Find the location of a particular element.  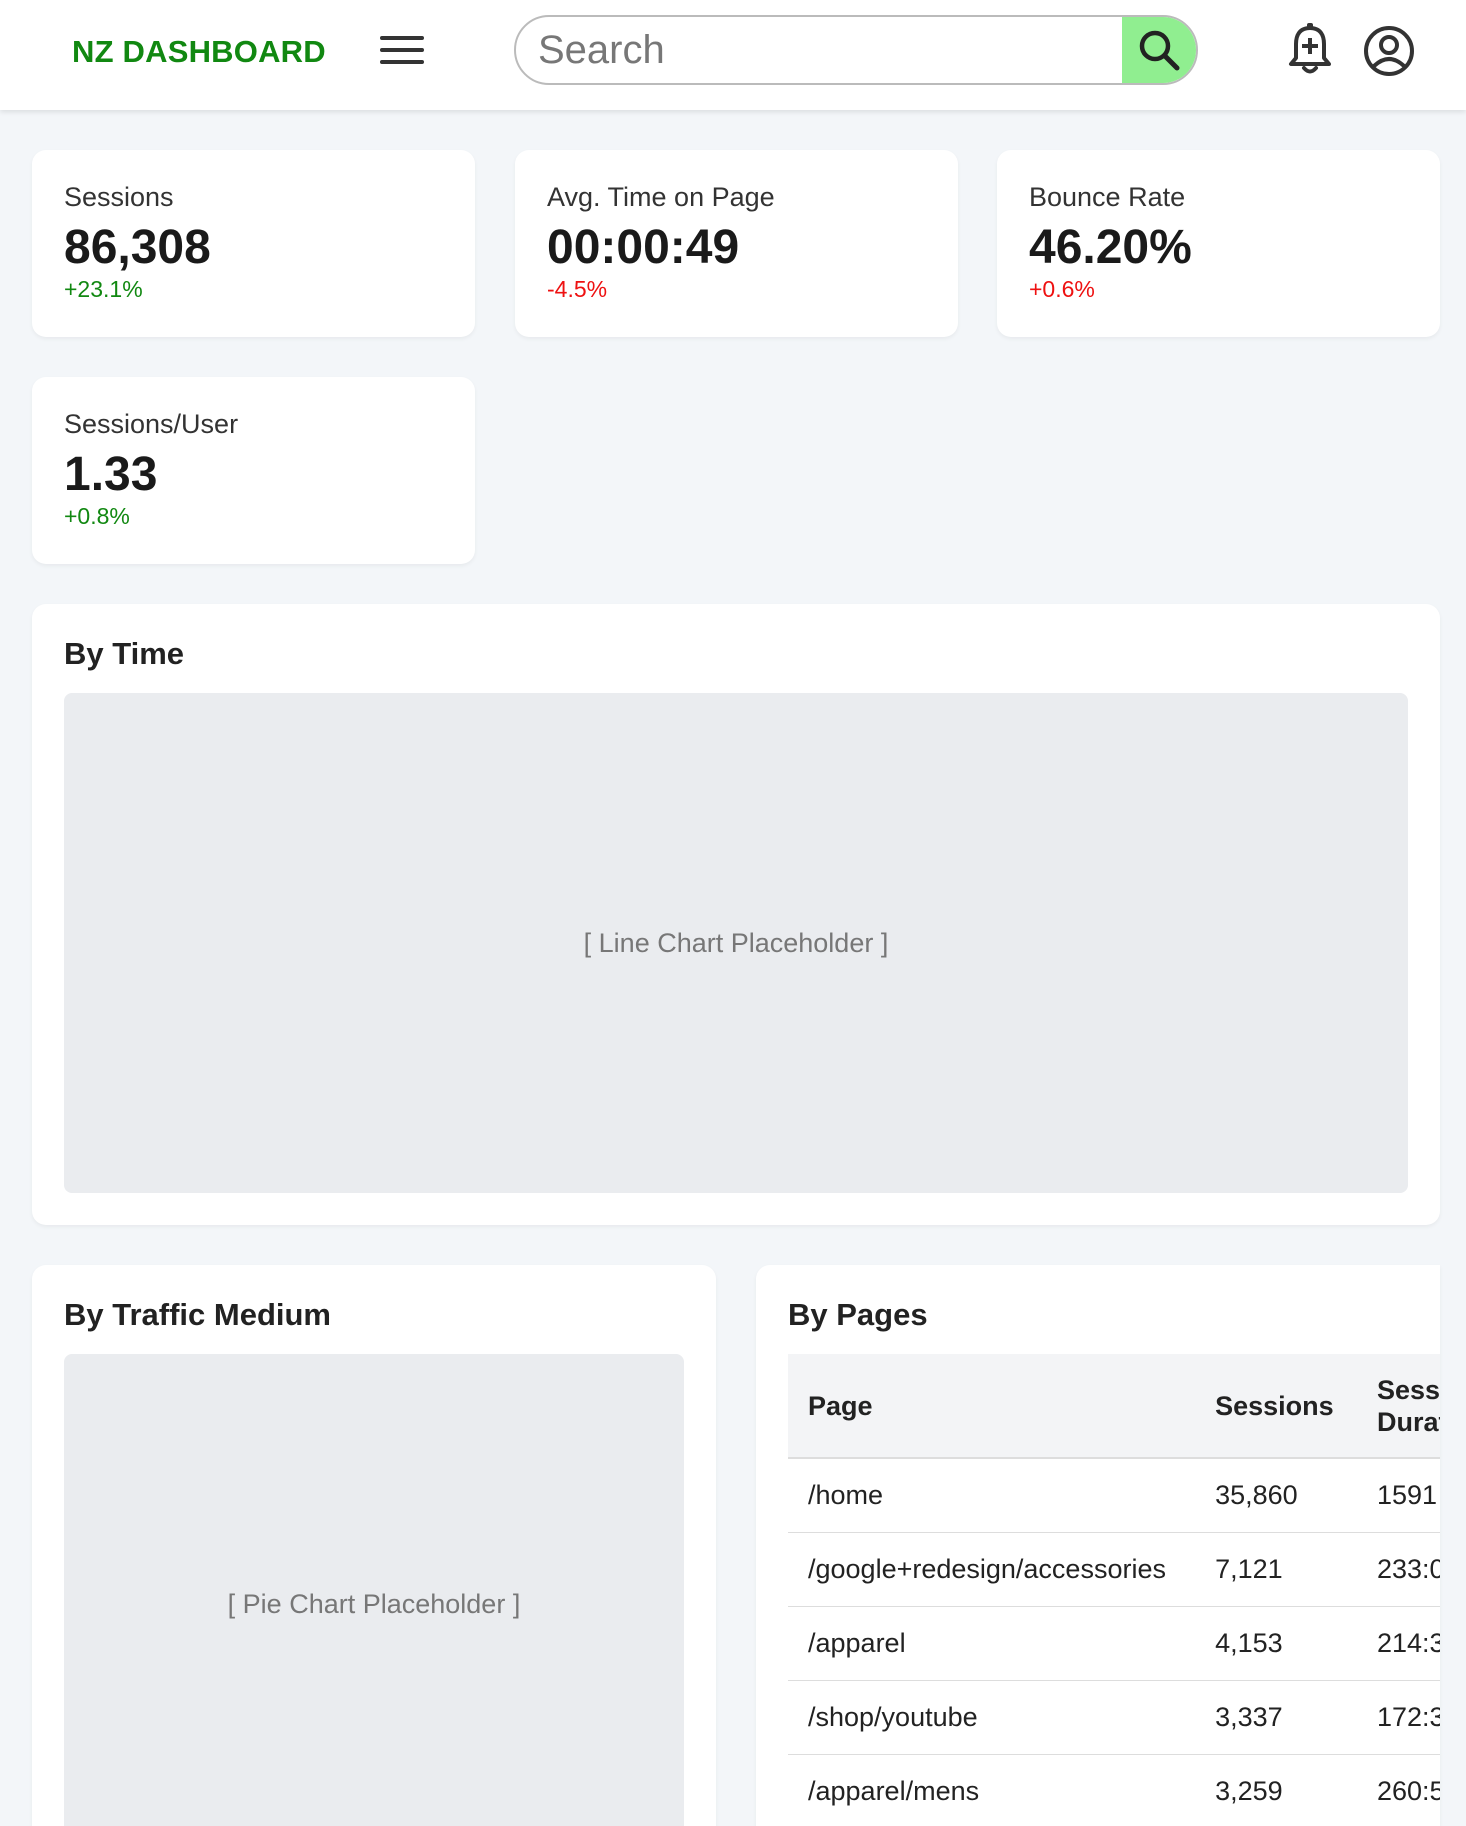

column-header-sessions: Sessions is located at coordinates (1276, 1406).